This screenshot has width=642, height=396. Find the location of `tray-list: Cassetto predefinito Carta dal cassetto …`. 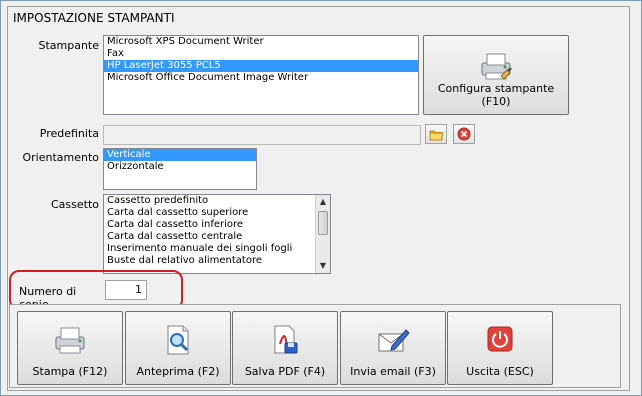

tray-list: Cassetto predefinito Carta dal cassetto … is located at coordinates (217, 234).